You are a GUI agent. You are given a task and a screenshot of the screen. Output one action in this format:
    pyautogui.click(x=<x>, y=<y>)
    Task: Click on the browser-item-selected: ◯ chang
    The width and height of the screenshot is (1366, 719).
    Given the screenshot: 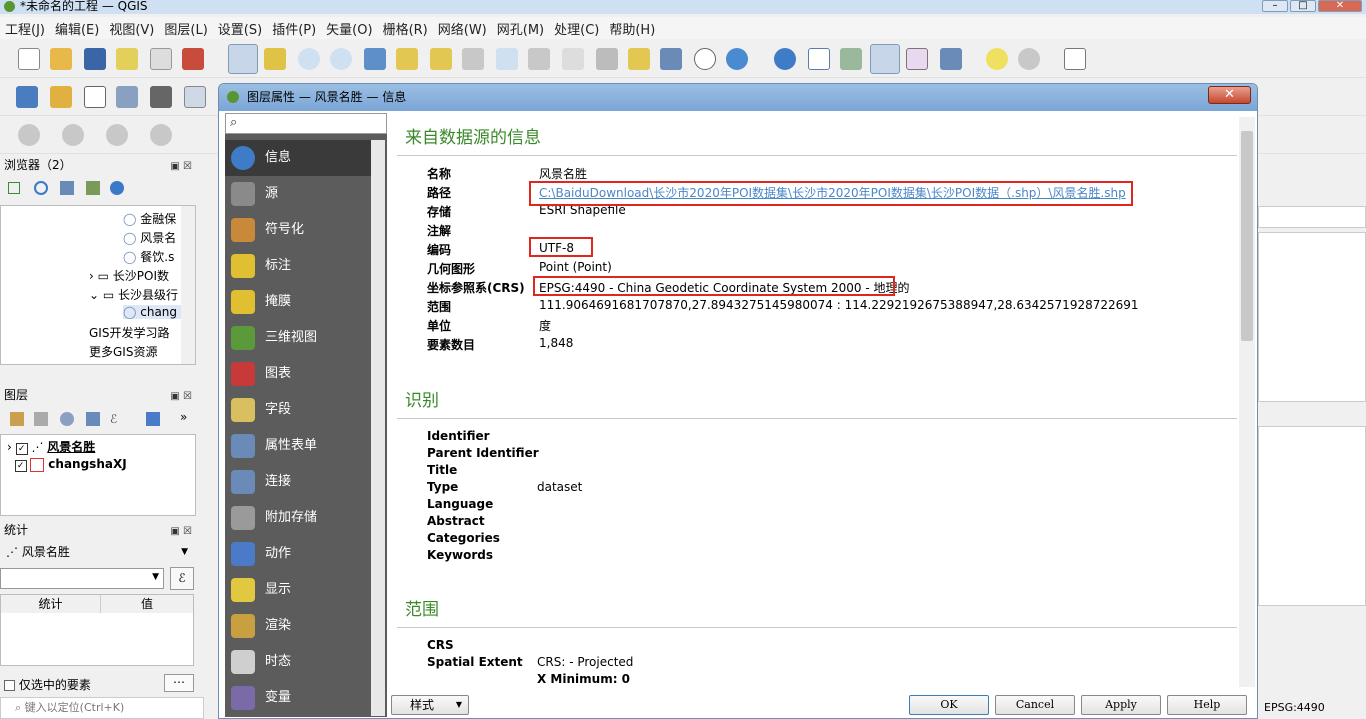 What is the action you would take?
    pyautogui.click(x=153, y=312)
    